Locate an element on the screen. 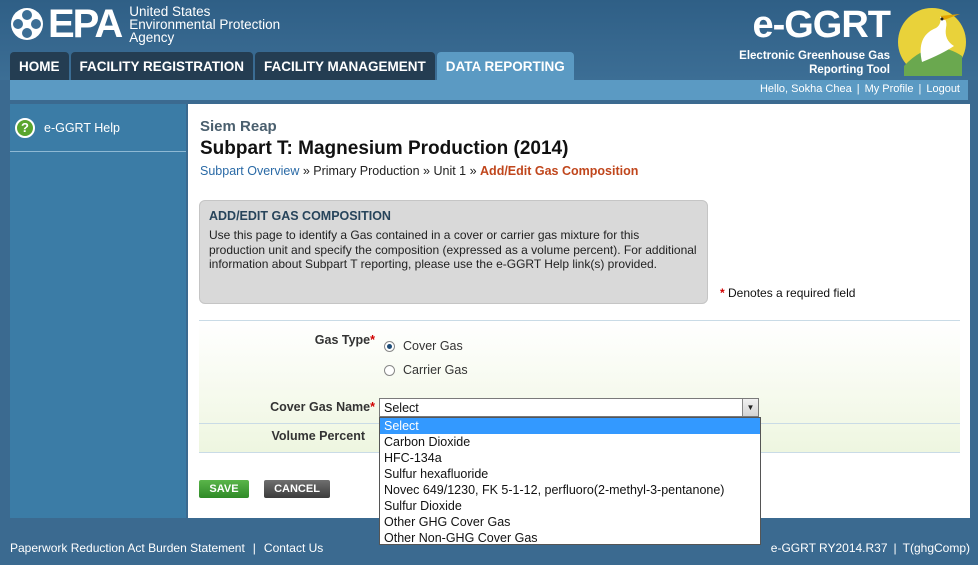  user-links: Hello, Sokha Chea | My Profile | Logout is located at coordinates (860, 89).